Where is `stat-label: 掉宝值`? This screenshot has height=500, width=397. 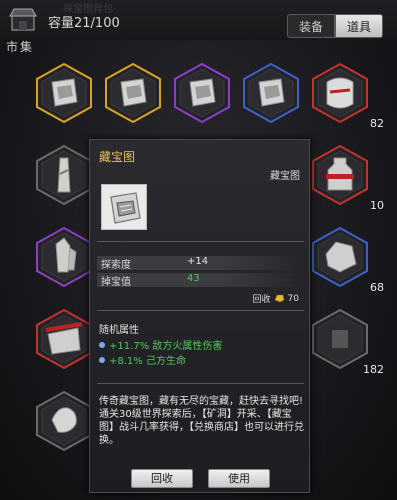 stat-label: 掉宝值 is located at coordinates (116, 282).